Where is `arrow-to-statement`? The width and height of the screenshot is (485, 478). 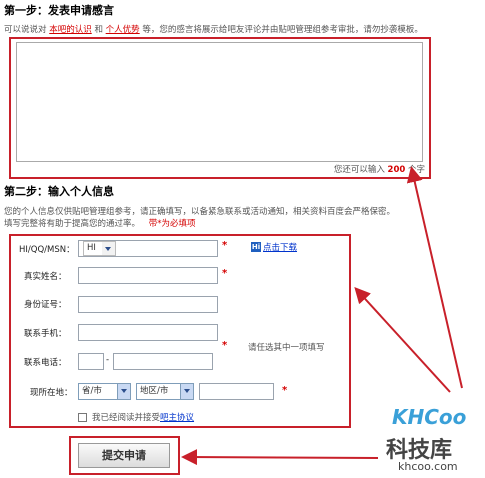 arrow-to-statement is located at coordinates (434, 277).